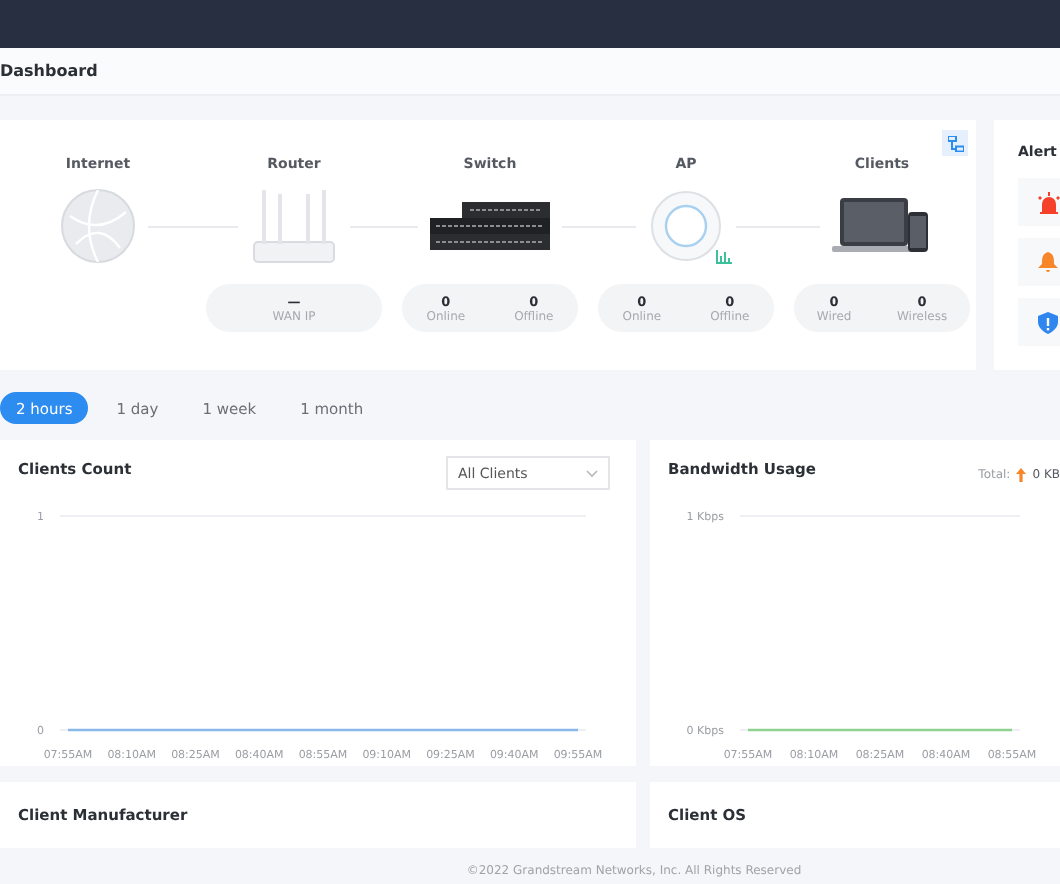 This screenshot has width=1060, height=884. I want to click on router-drawing, so click(294, 226).